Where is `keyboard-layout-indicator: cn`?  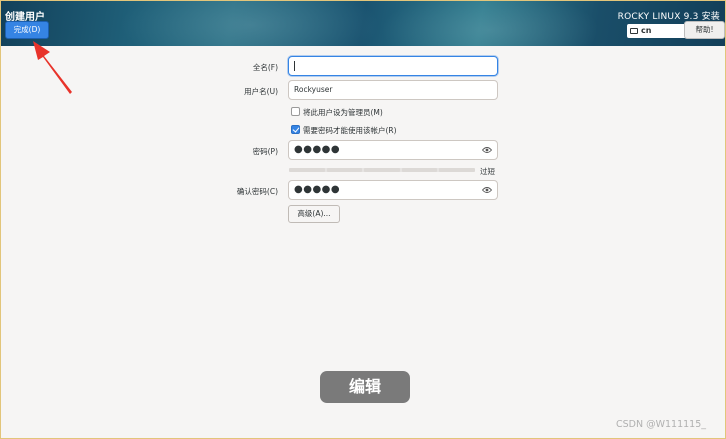
keyboard-layout-indicator: cn is located at coordinates (657, 31).